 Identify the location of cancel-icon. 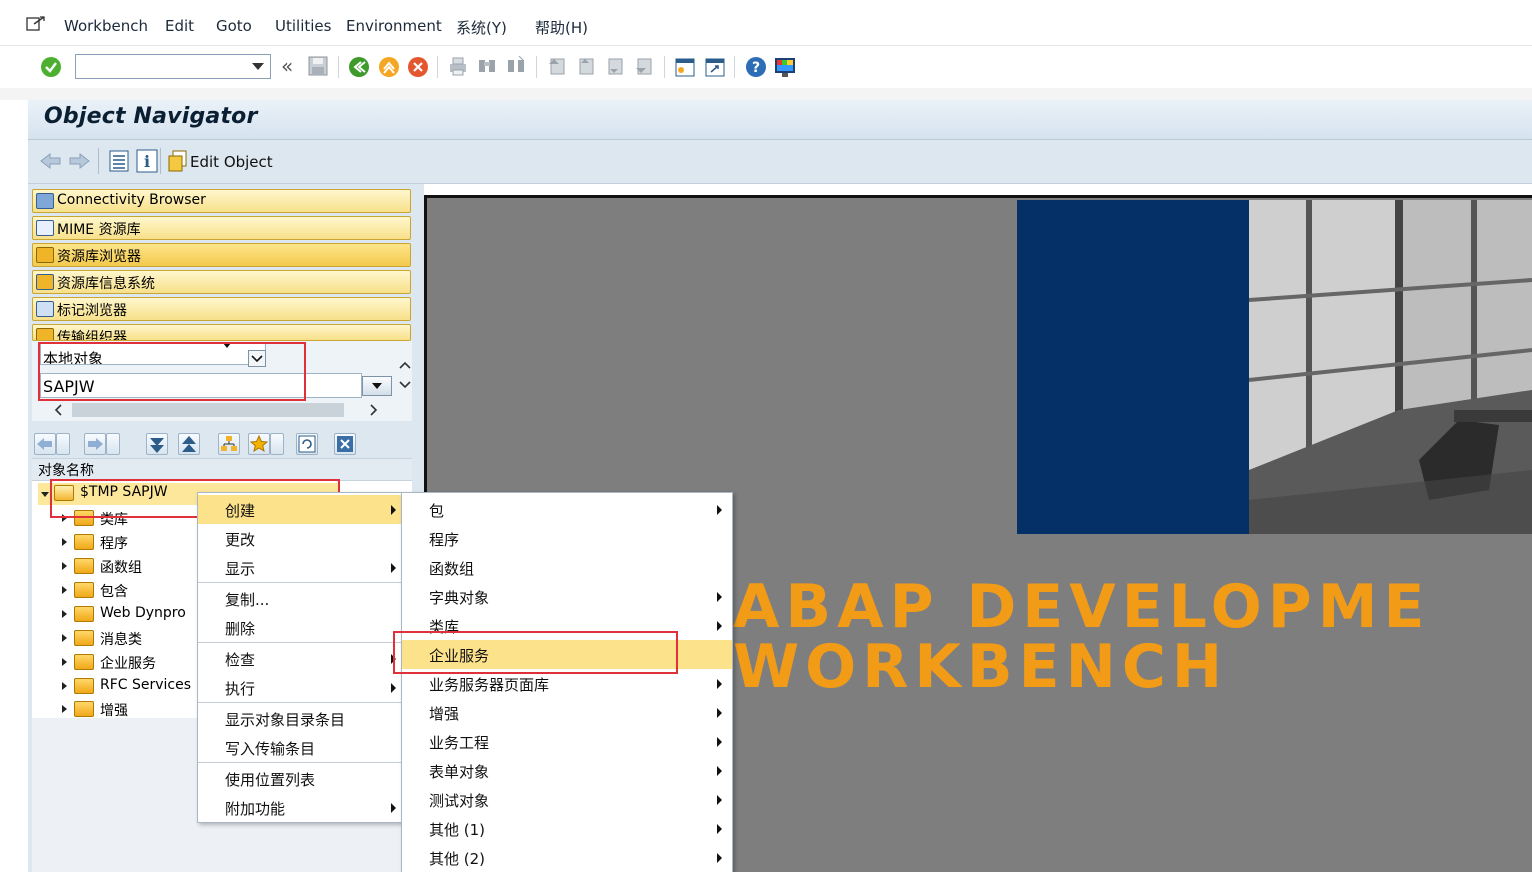
(417, 66).